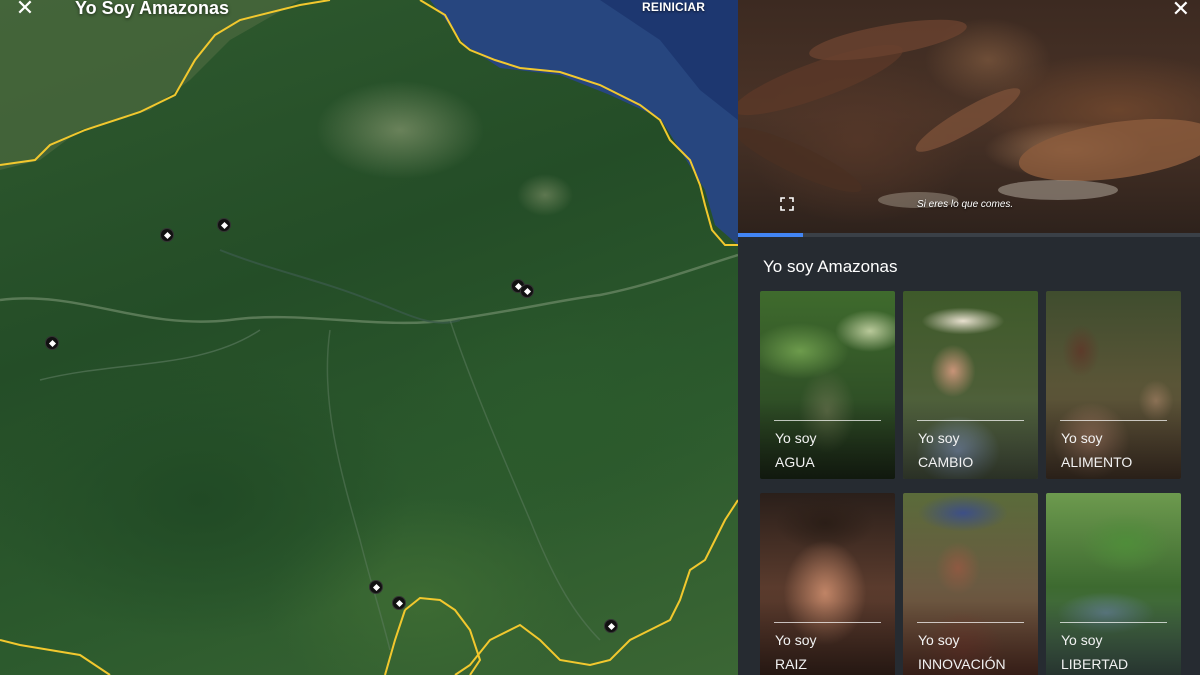 The width and height of the screenshot is (1200, 675). Describe the element at coordinates (150, 85) in the screenshot. I see `northern-region` at that location.